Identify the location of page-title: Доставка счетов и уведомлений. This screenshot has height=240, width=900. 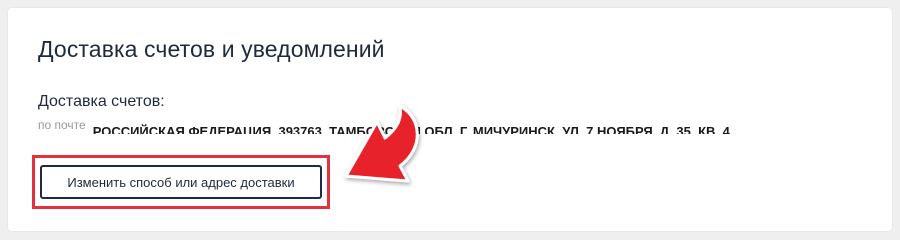
(211, 49).